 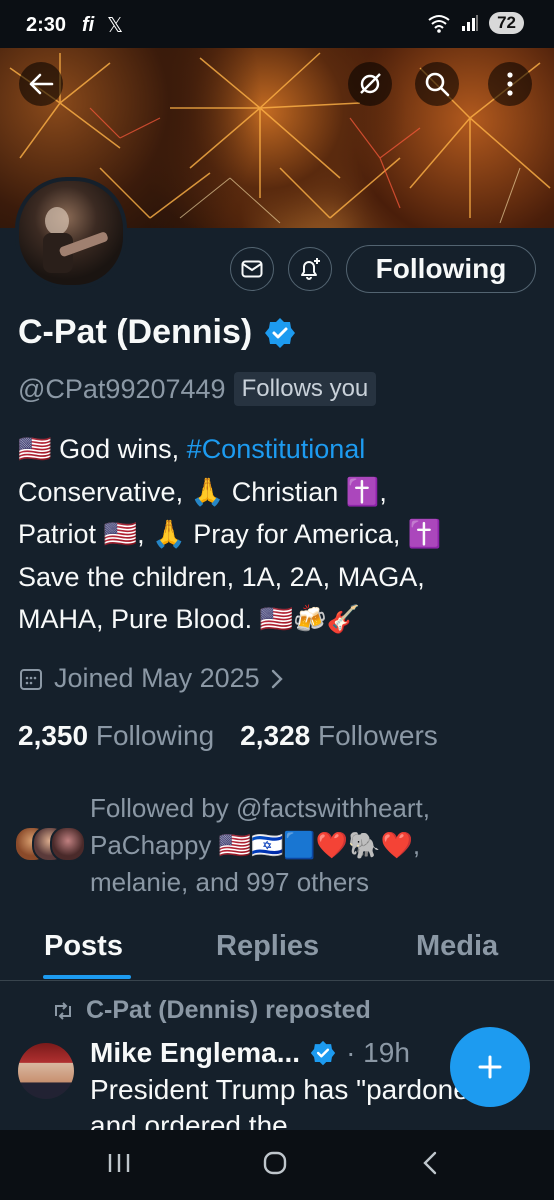 What do you see at coordinates (83, 946) in the screenshot?
I see `tab-posts: Posts` at bounding box center [83, 946].